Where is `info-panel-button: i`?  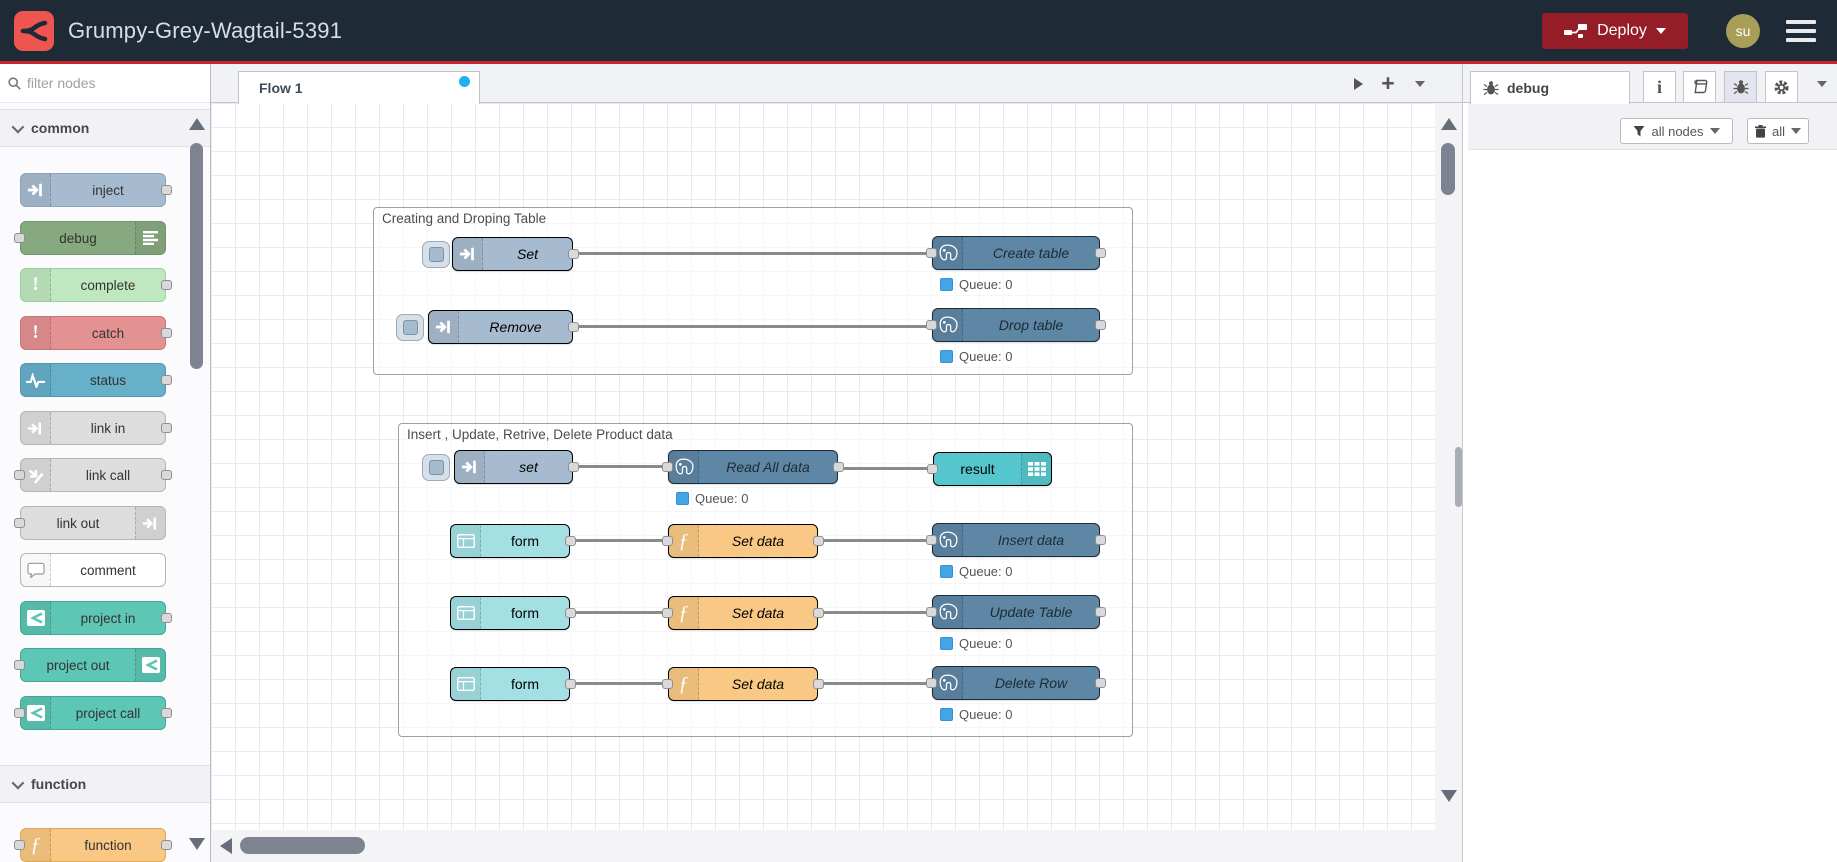 info-panel-button: i is located at coordinates (1659, 87).